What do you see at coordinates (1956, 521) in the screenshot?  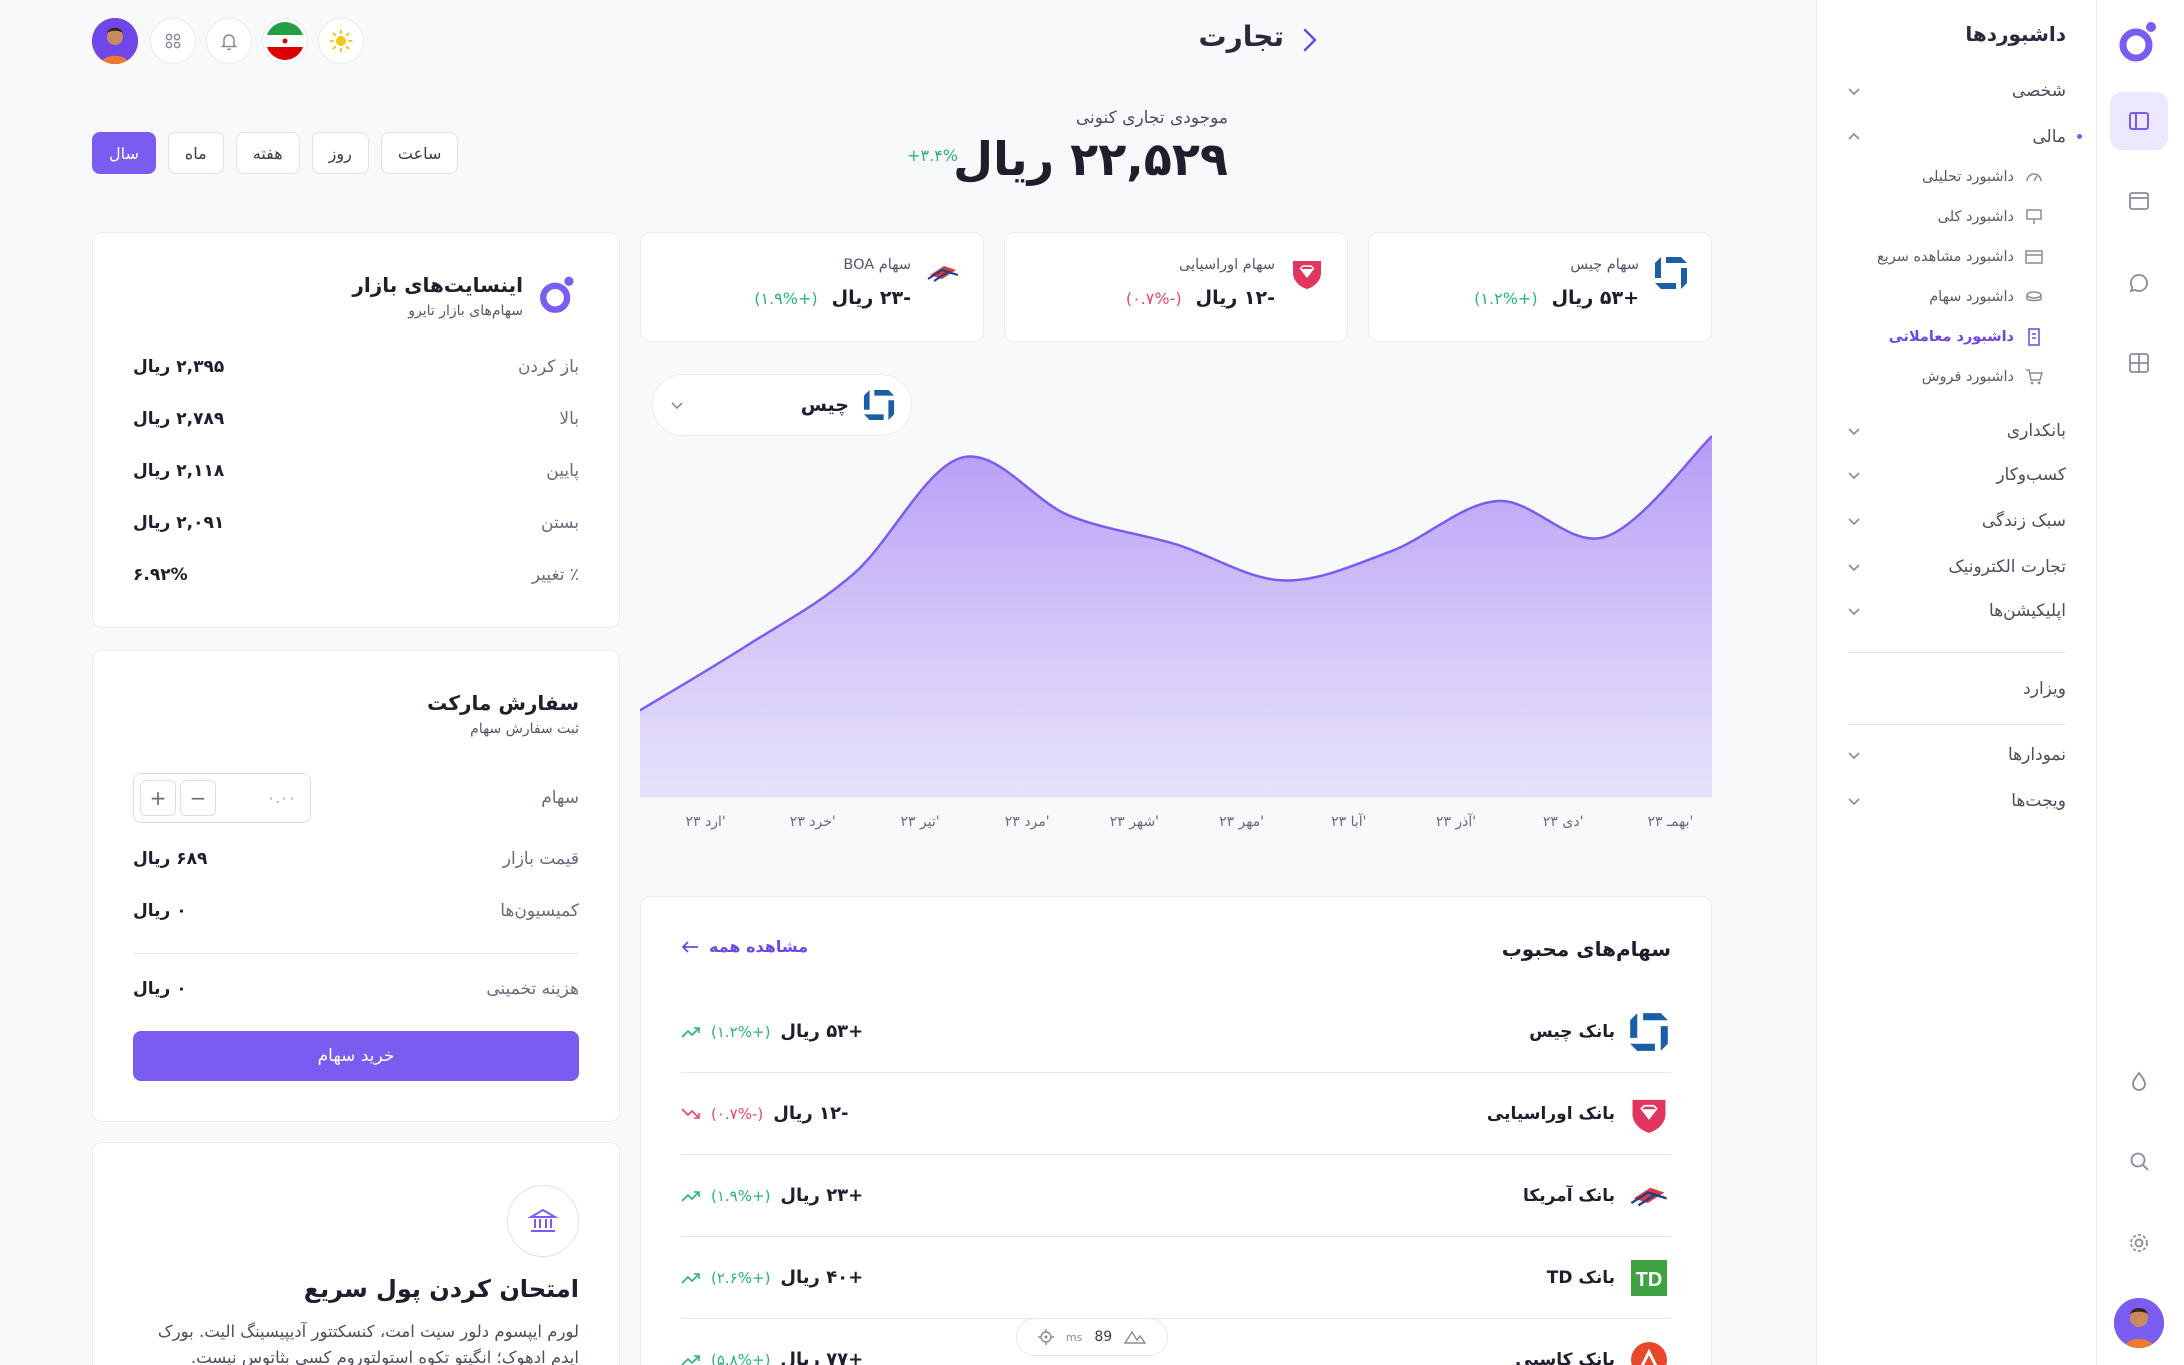 I see `sidebar-item-lifestyle: سبک زندگی` at bounding box center [1956, 521].